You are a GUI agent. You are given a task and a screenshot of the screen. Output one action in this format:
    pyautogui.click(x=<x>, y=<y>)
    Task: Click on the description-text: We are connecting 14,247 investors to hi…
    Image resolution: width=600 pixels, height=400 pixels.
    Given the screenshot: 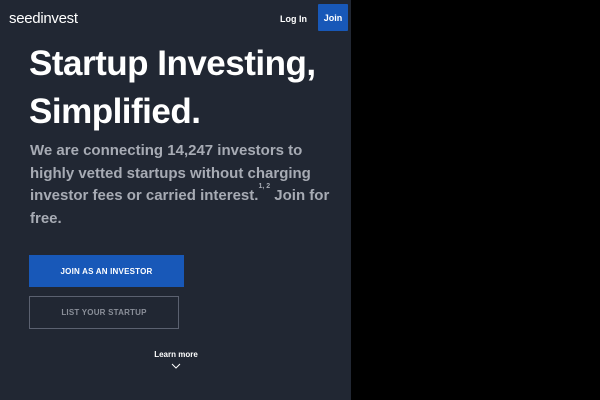 What is the action you would take?
    pyautogui.click(x=170, y=173)
    